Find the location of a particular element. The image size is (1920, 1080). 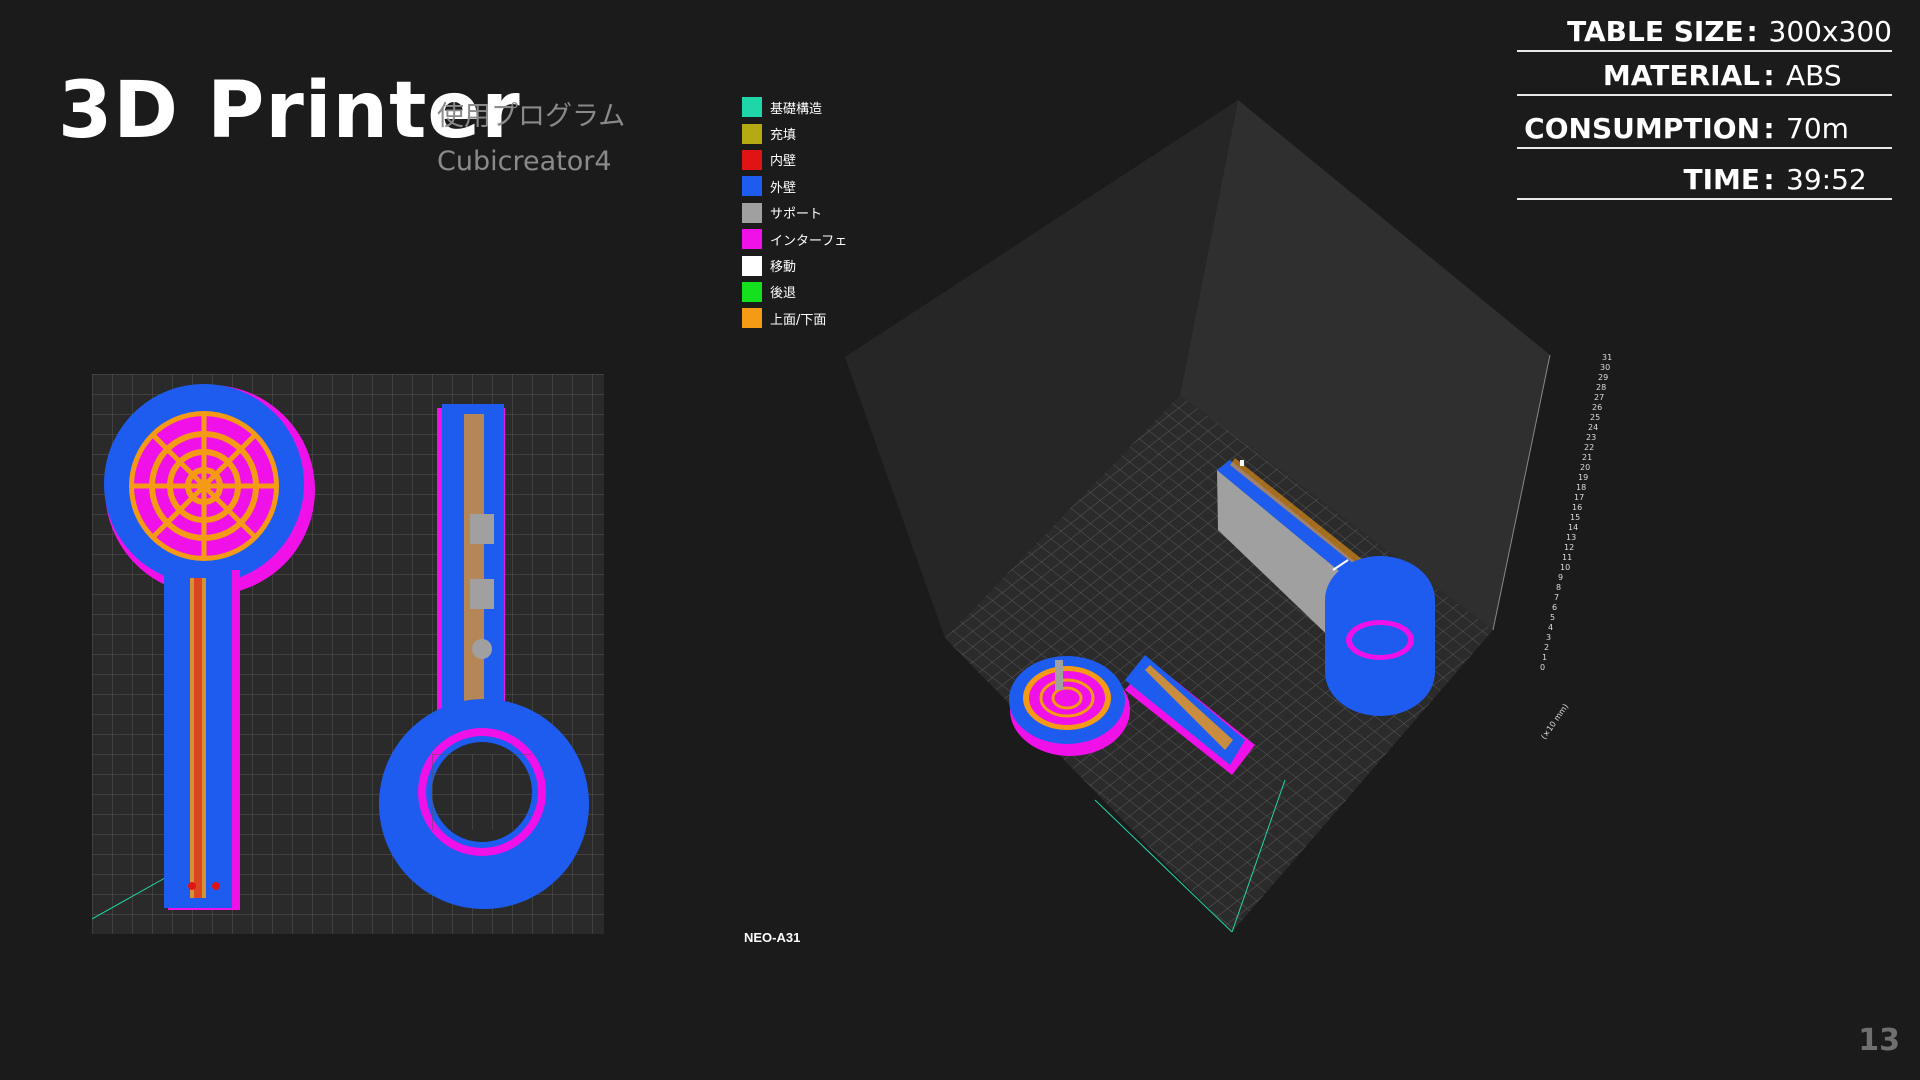

z-tick: 6 is located at coordinates (1554, 607).